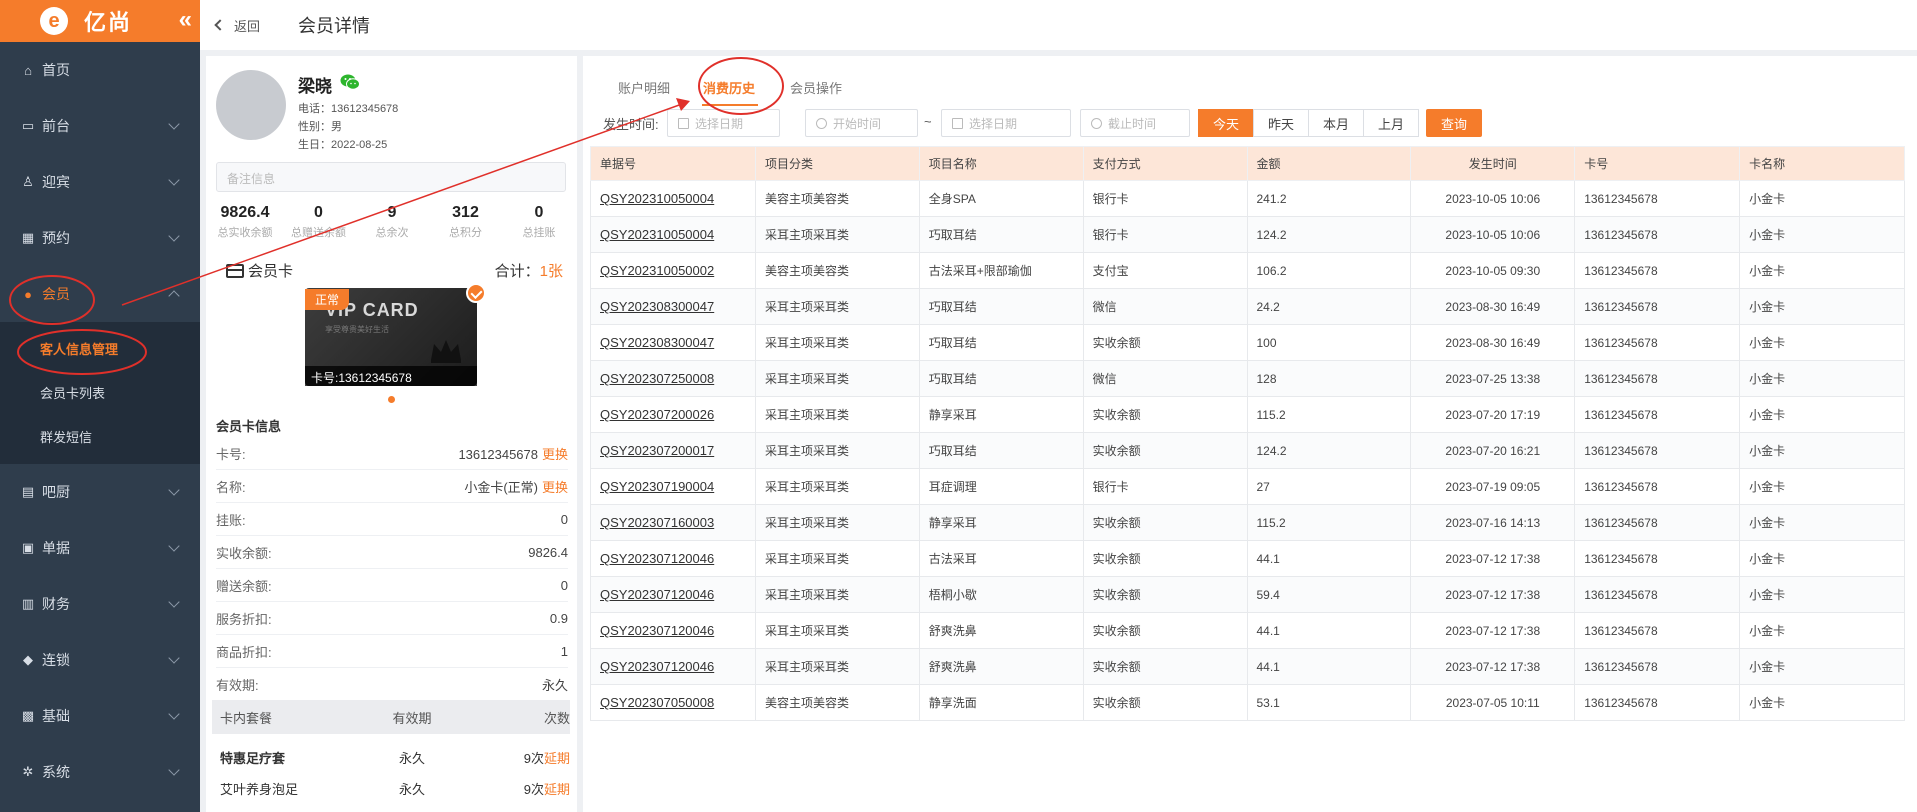 This screenshot has height=812, width=1917. What do you see at coordinates (673, 270) in the screenshot?
I see `order-number-link: QSY202310050002` at bounding box center [673, 270].